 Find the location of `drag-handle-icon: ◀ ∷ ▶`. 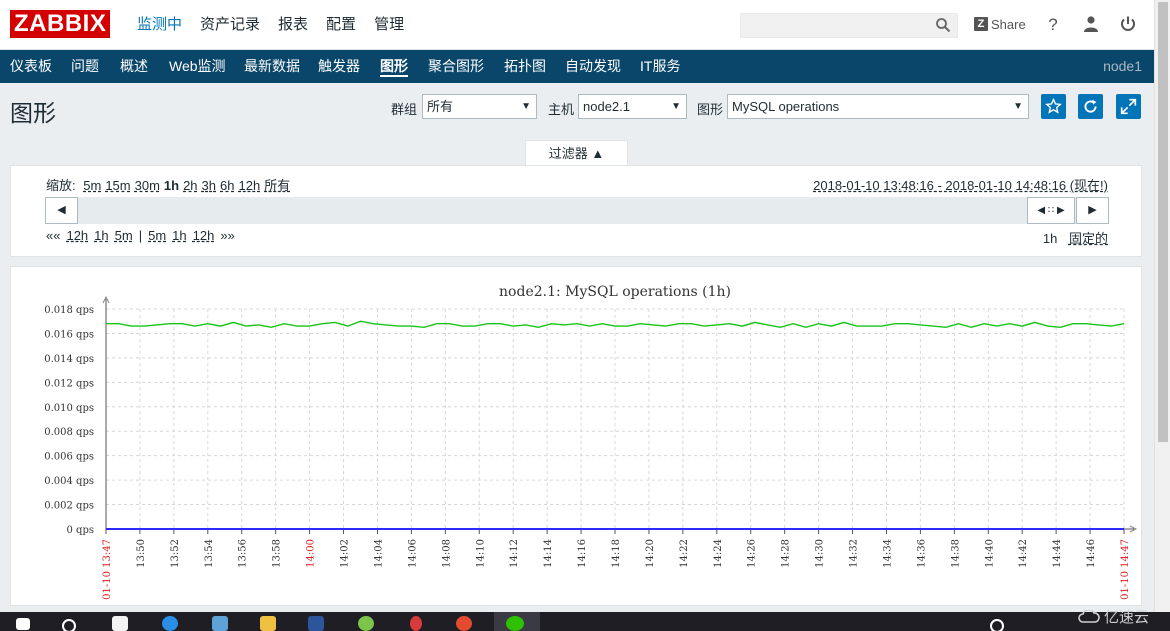

drag-handle-icon: ◀ ∷ ▶ is located at coordinates (1051, 210).